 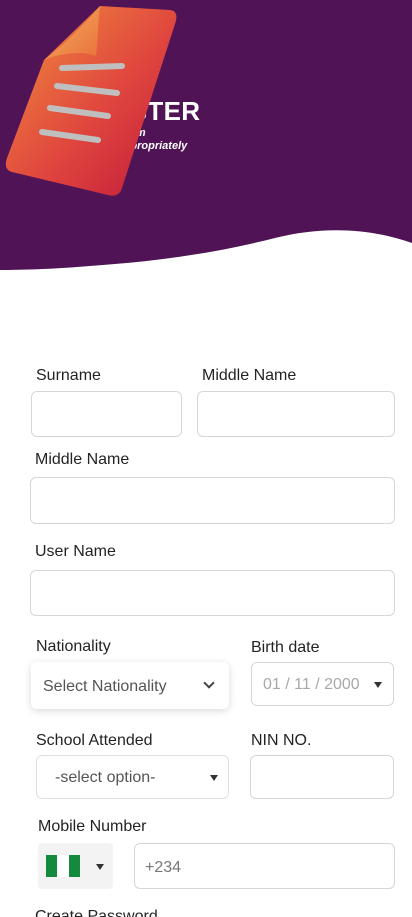 I want to click on surname-label: Surname, so click(x=68, y=375).